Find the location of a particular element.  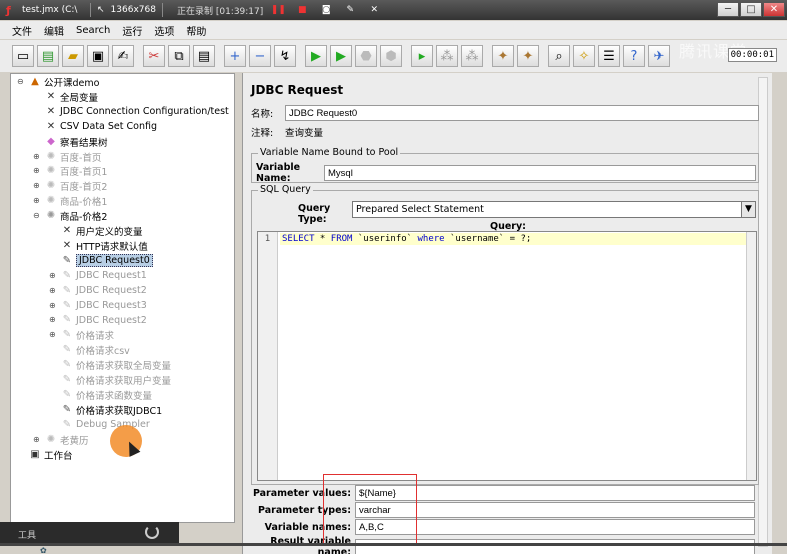

tree-node: ✎ JDBC Request1 is located at coordinates (104, 276).